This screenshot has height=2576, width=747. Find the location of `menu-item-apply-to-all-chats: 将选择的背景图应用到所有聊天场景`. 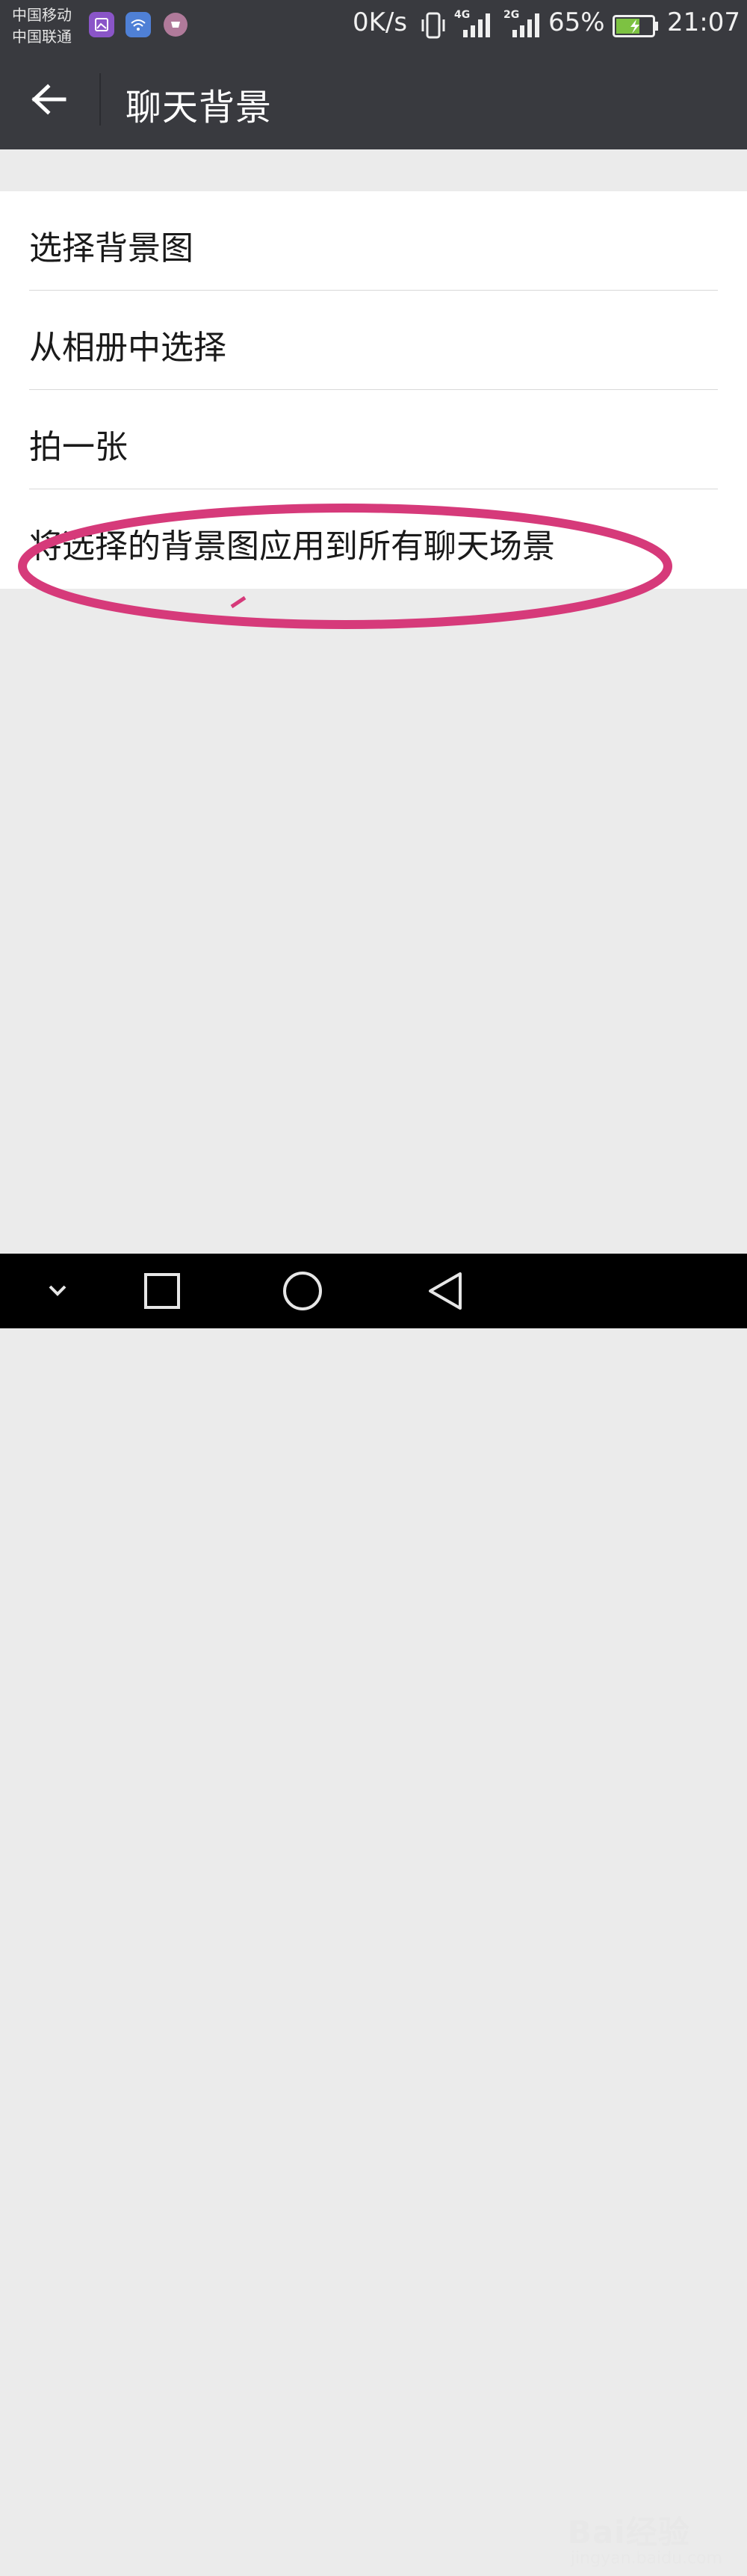

menu-item-apply-to-all-chats: 将选择的背景图应用到所有聊天场景 is located at coordinates (373, 539).